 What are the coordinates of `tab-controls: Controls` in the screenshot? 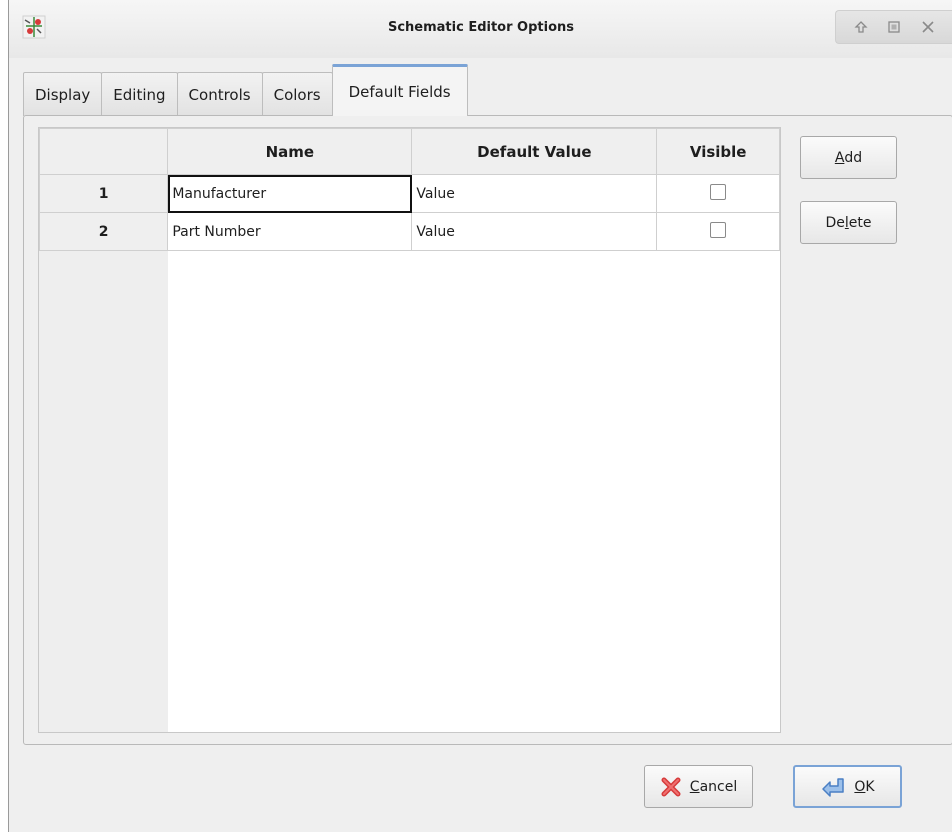 It's located at (219, 94).